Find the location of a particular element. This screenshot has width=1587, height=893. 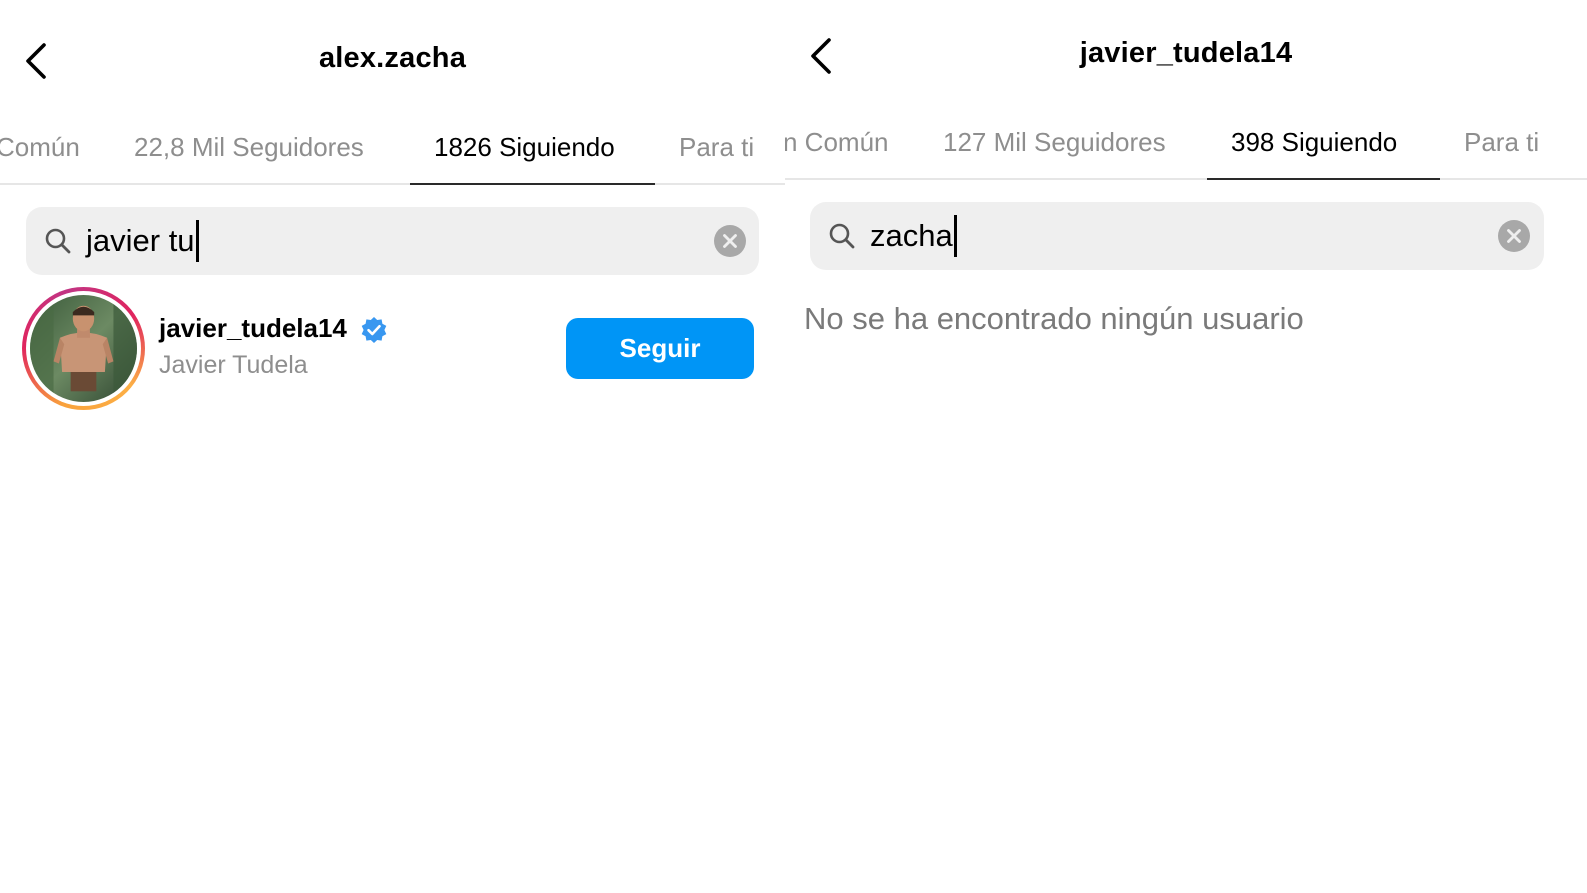

search-field: zacha is located at coordinates (1177, 236).